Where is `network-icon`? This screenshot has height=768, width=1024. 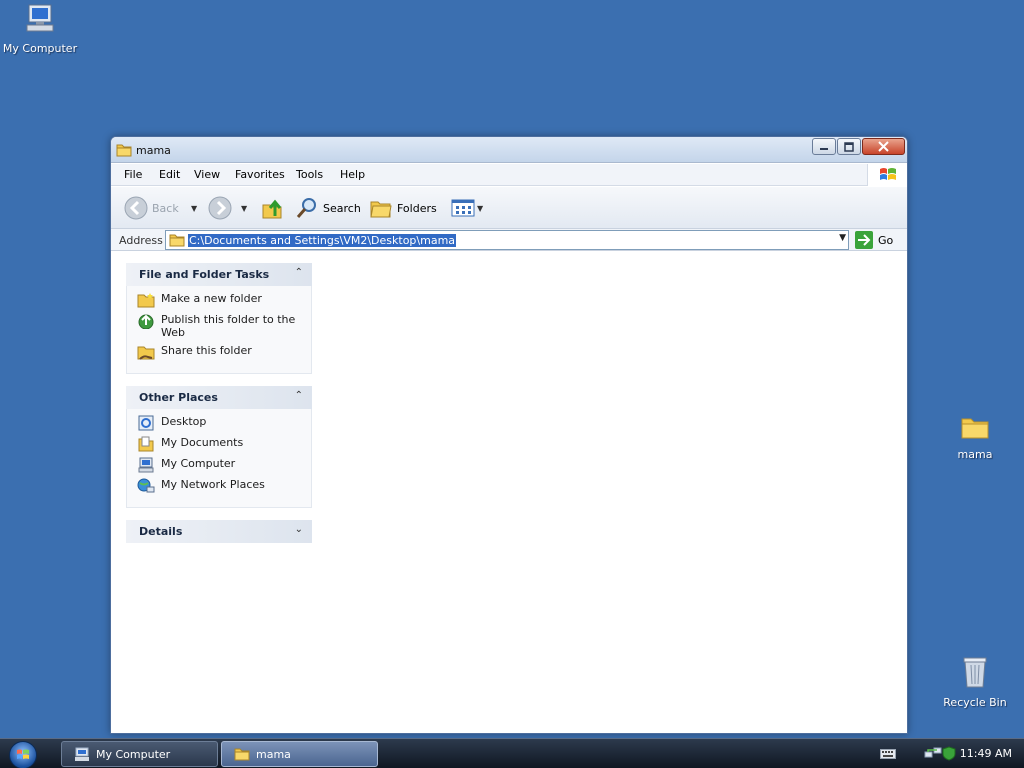
network-icon is located at coordinates (933, 753).